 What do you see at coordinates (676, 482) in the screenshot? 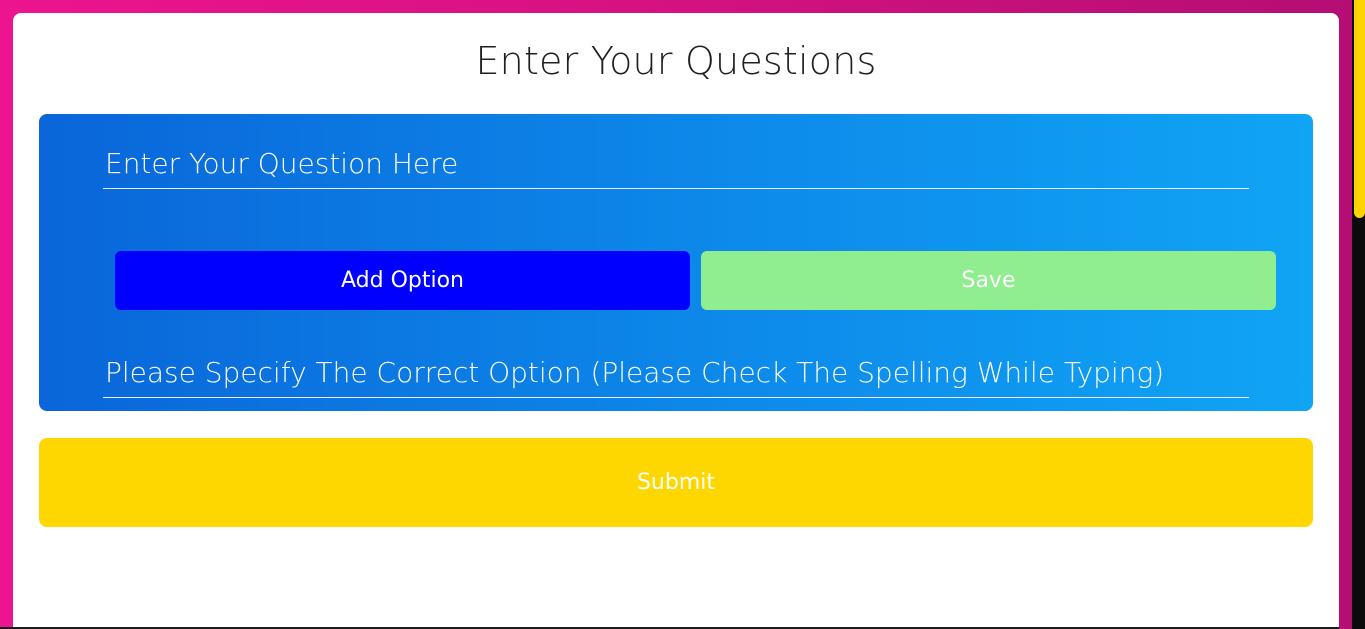
I see `submit-button: Submit` at bounding box center [676, 482].